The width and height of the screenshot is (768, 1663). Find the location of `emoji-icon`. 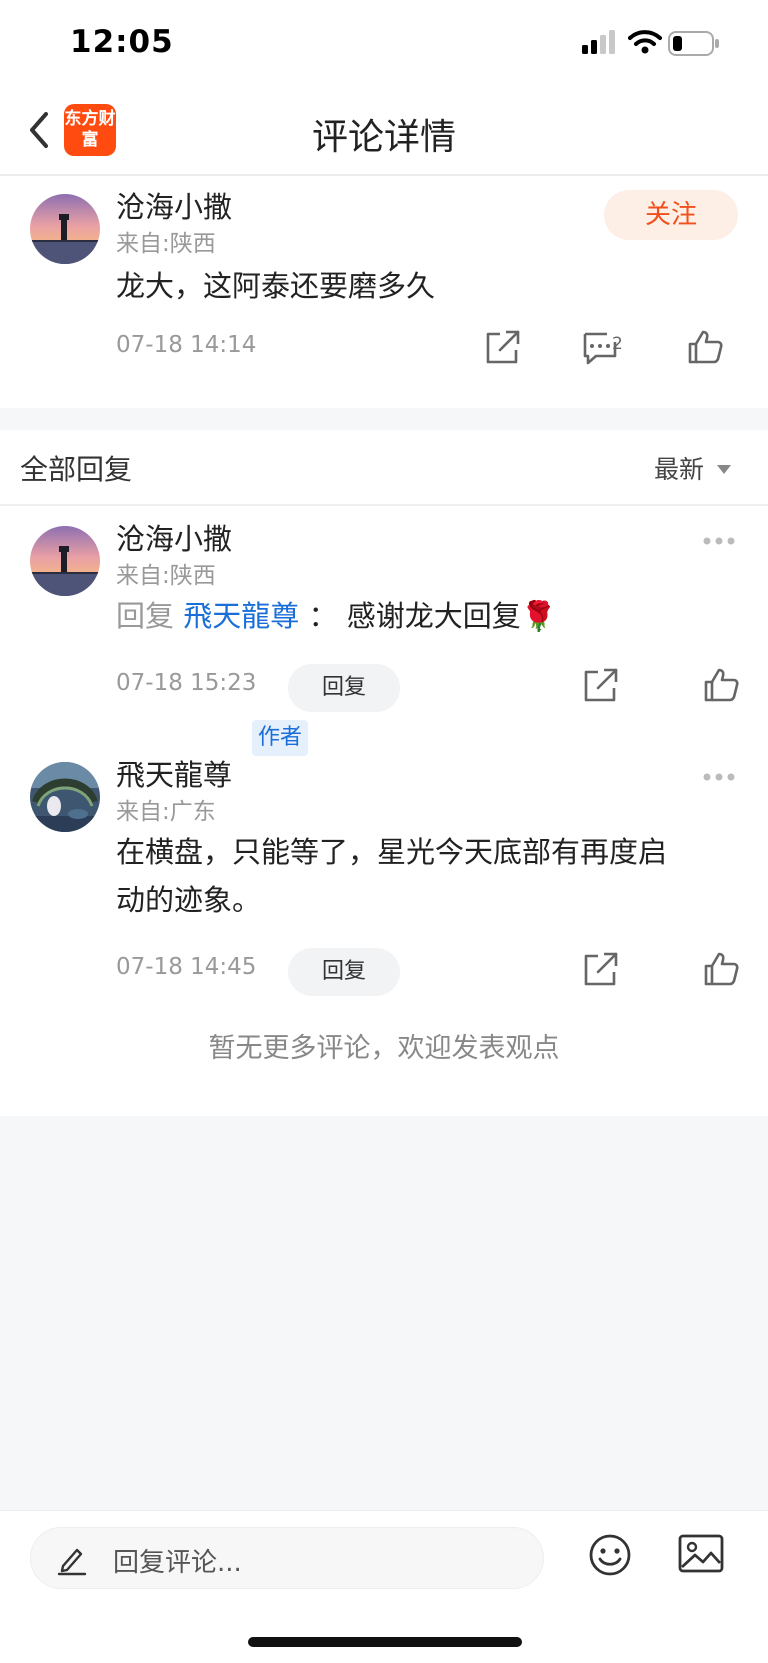

emoji-icon is located at coordinates (610, 1555).